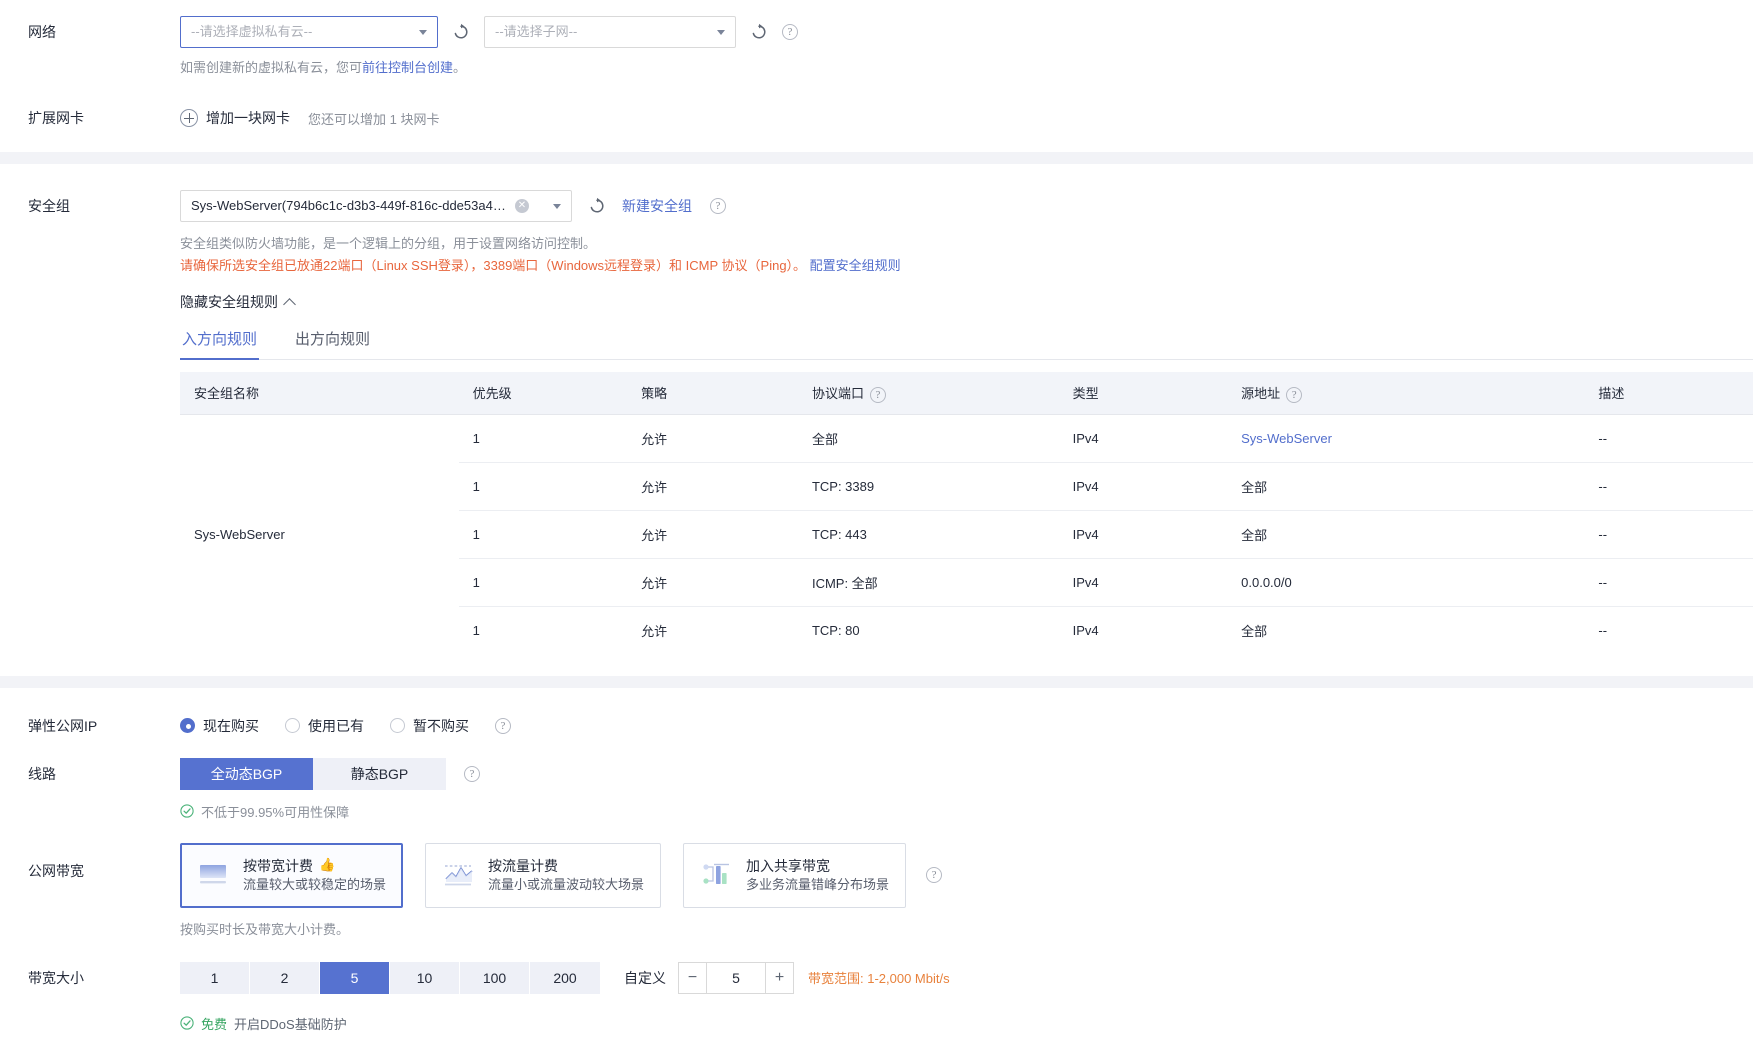 The image size is (1753, 1053). What do you see at coordinates (425, 977) in the screenshot?
I see `bandwidth-preset-10: 10` at bounding box center [425, 977].